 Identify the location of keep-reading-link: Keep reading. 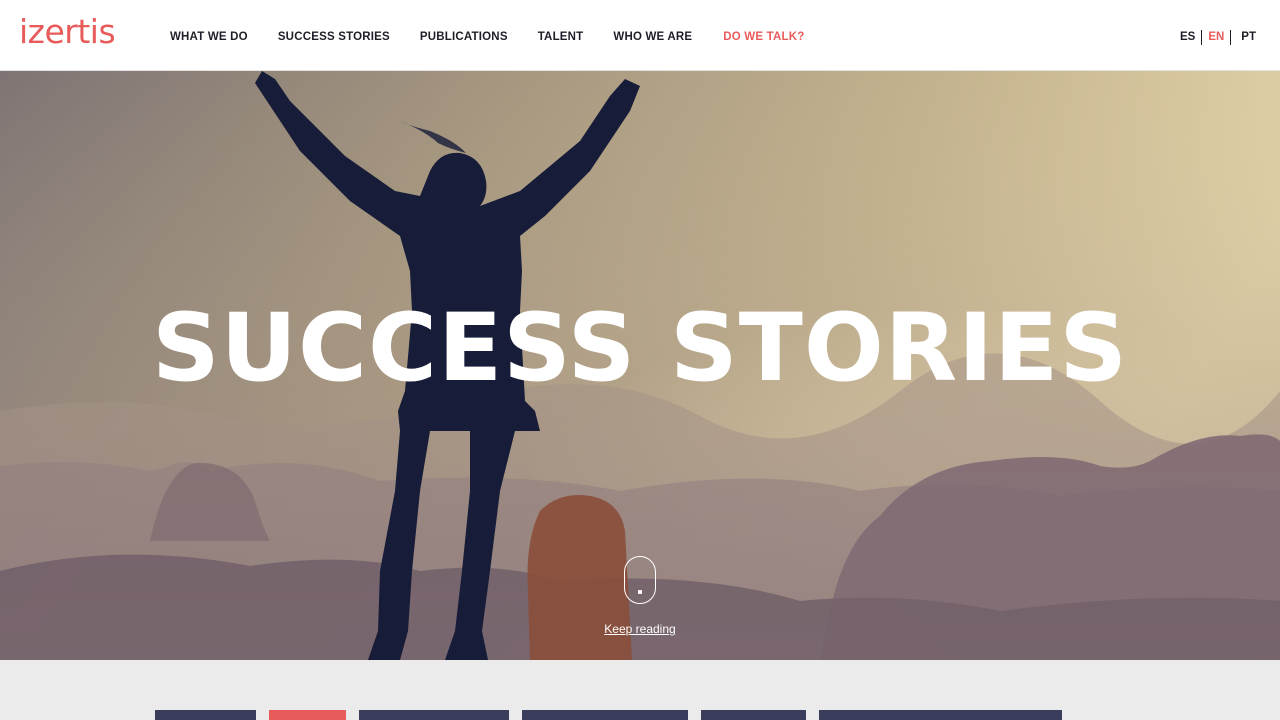
(640, 629).